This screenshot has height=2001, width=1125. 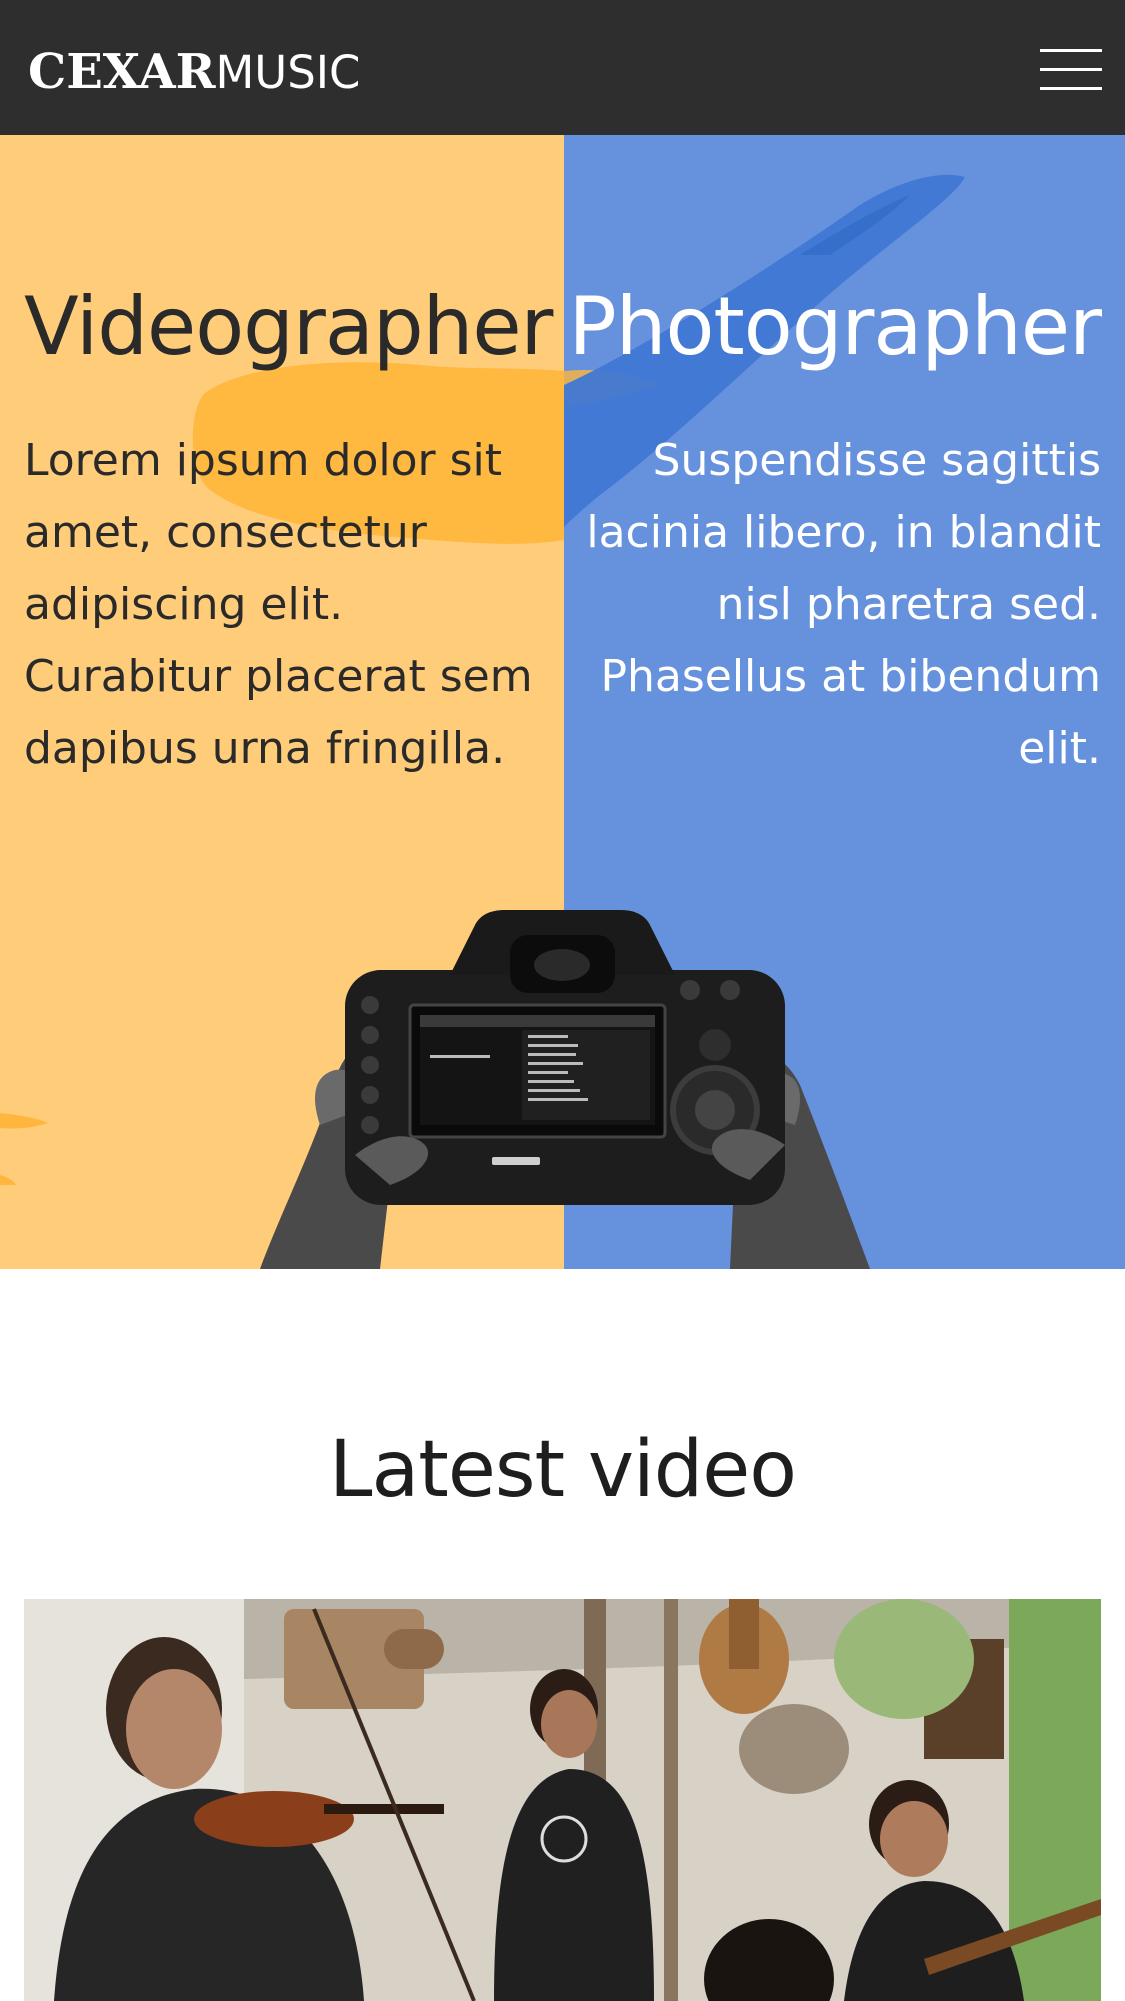 I want to click on logo-light-text: MUSIC, so click(x=288, y=72).